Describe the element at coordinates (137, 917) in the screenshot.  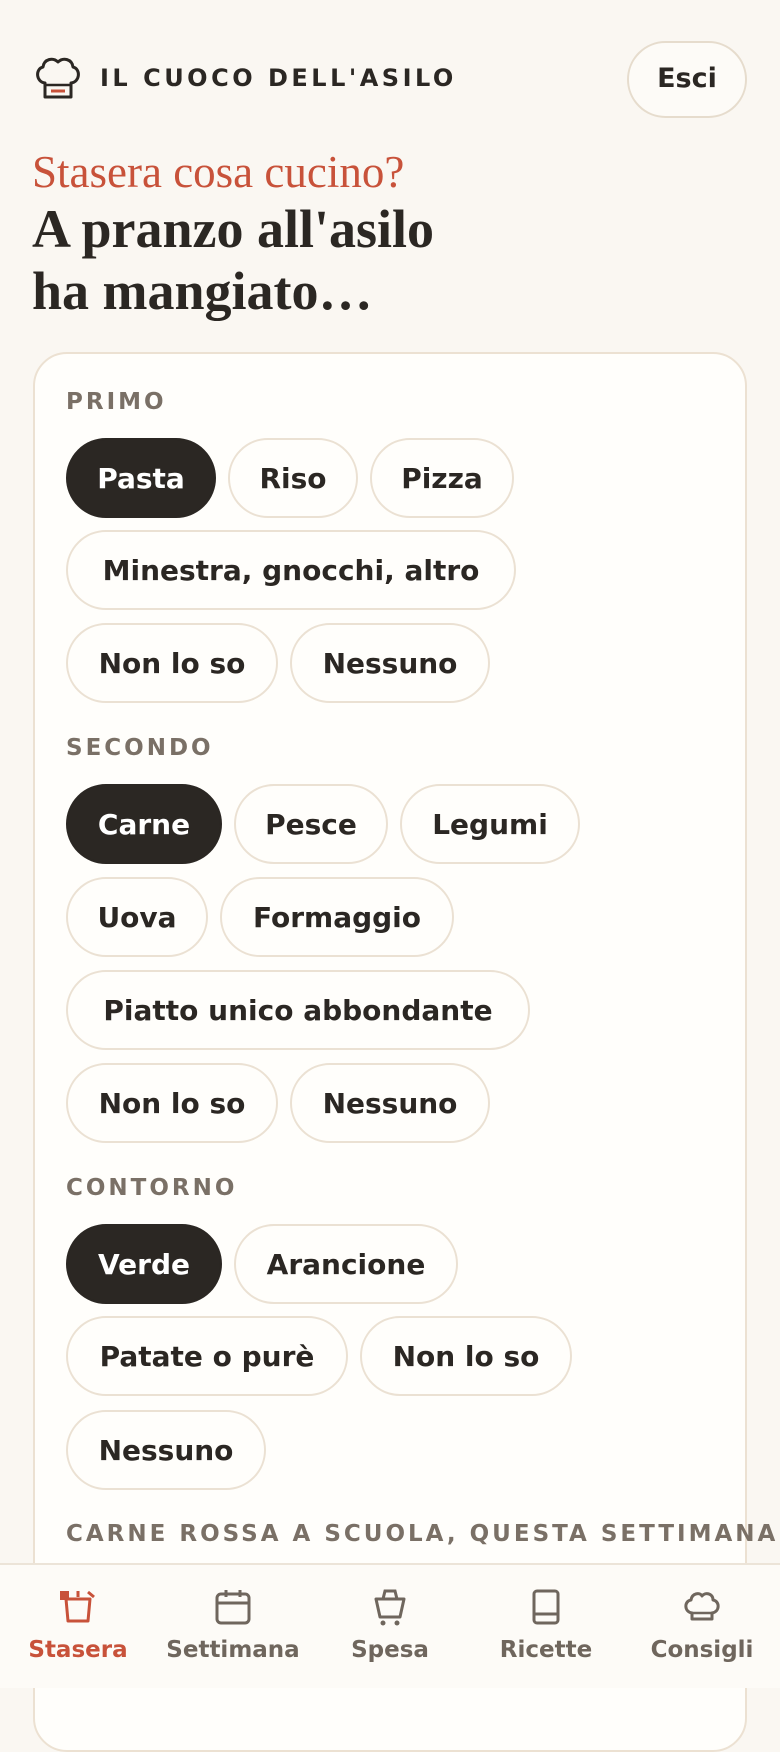
I see `chip-secondo-uova: Uova` at that location.